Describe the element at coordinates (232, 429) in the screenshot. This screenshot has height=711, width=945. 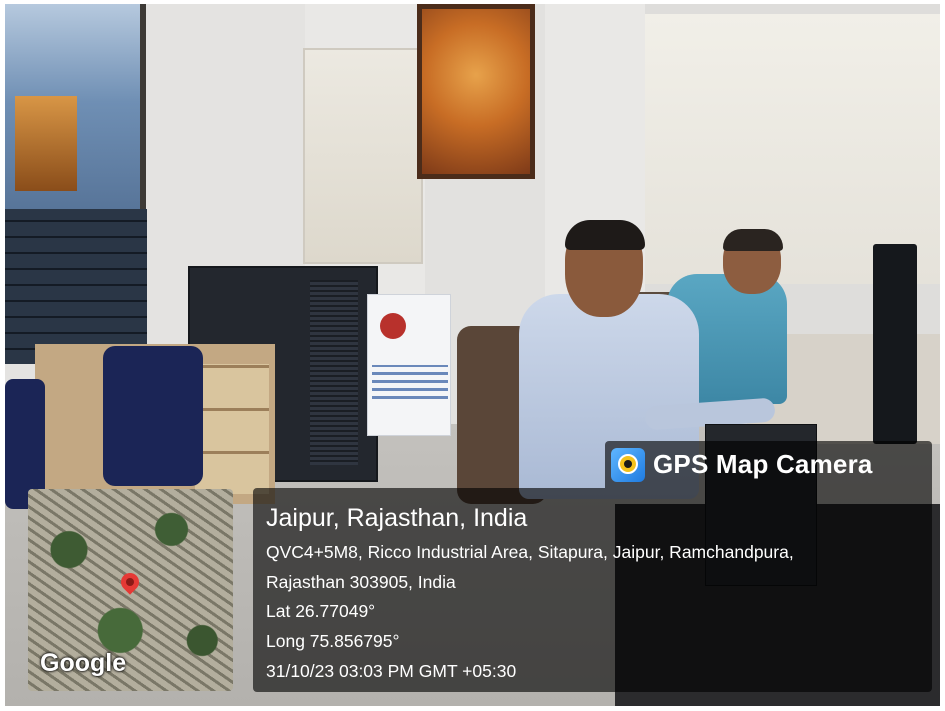
I see `desk-drawers` at that location.